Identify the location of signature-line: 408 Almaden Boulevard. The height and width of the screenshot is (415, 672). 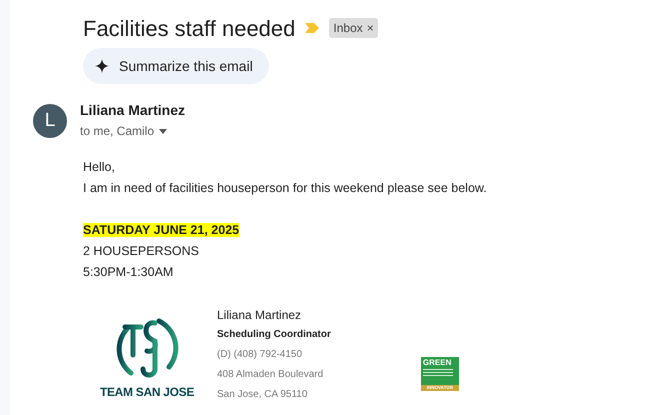
(270, 375).